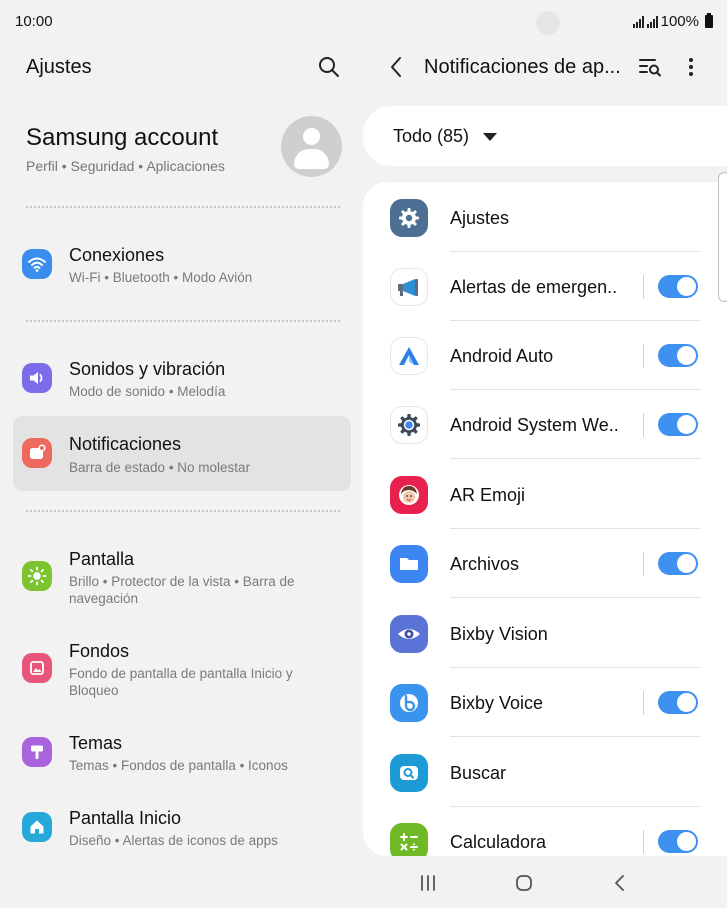  Describe the element at coordinates (534, 287) in the screenshot. I see `app-name: Alertas de emergen..` at that location.